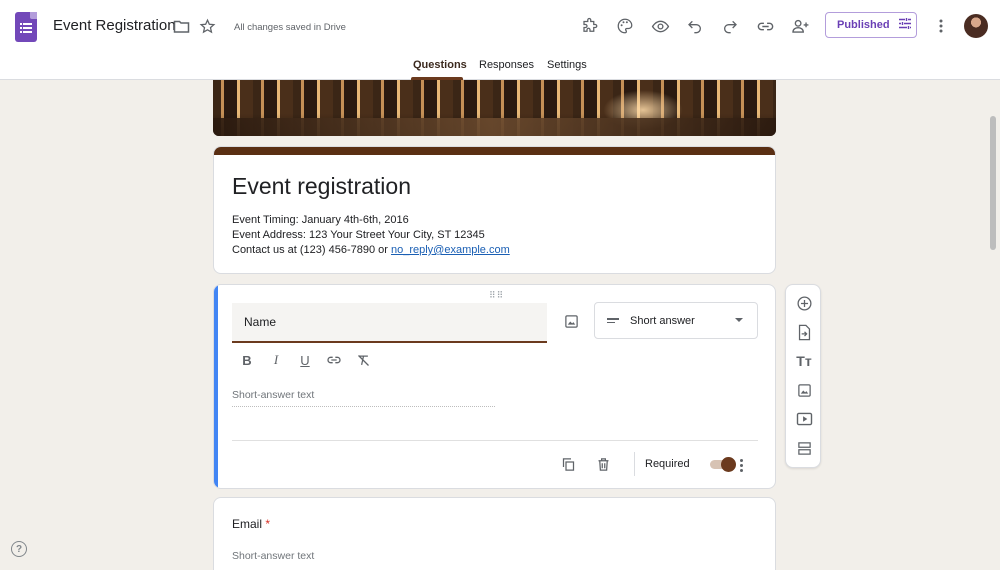 This screenshot has height=570, width=1000. I want to click on chevron-down-icon, so click(739, 320).